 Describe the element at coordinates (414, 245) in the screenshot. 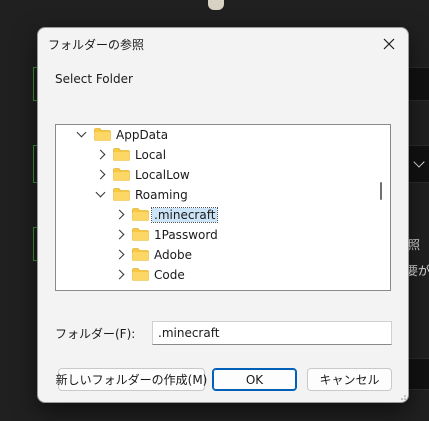

I see `background-text-1: 照` at that location.